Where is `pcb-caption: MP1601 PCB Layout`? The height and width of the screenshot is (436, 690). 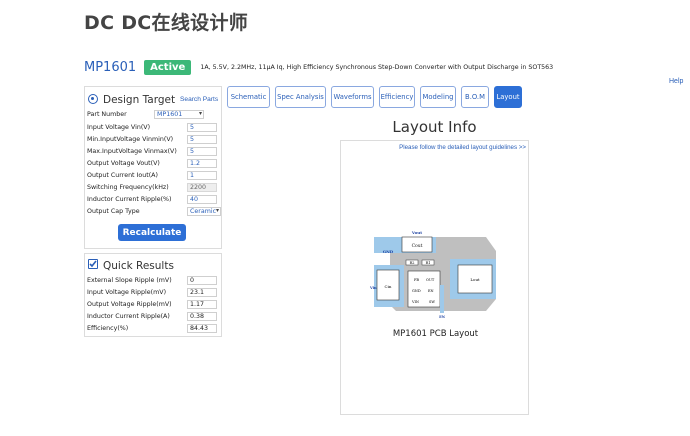 pcb-caption: MP1601 PCB Layout is located at coordinates (435, 334).